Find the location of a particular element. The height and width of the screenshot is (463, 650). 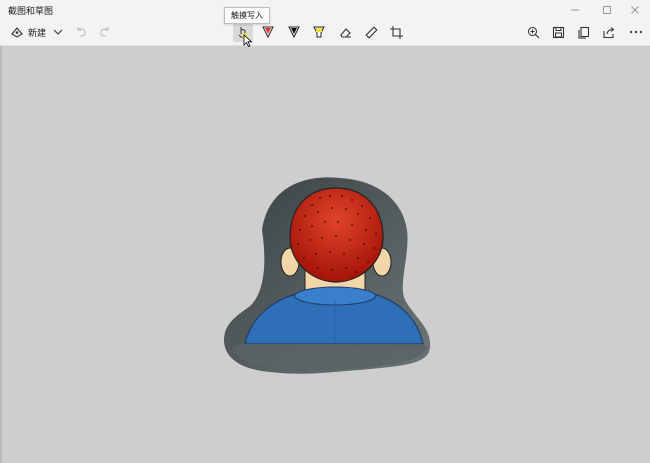

copy-button is located at coordinates (583, 32).